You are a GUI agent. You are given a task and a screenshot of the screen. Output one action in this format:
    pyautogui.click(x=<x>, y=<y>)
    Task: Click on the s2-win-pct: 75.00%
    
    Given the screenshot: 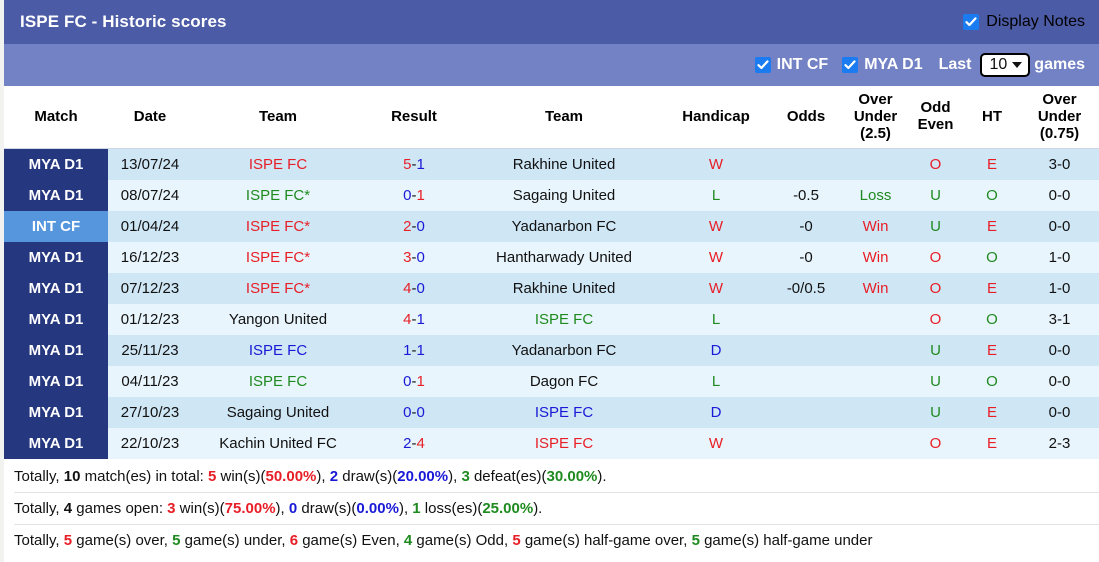 What is the action you would take?
    pyautogui.click(x=250, y=509)
    